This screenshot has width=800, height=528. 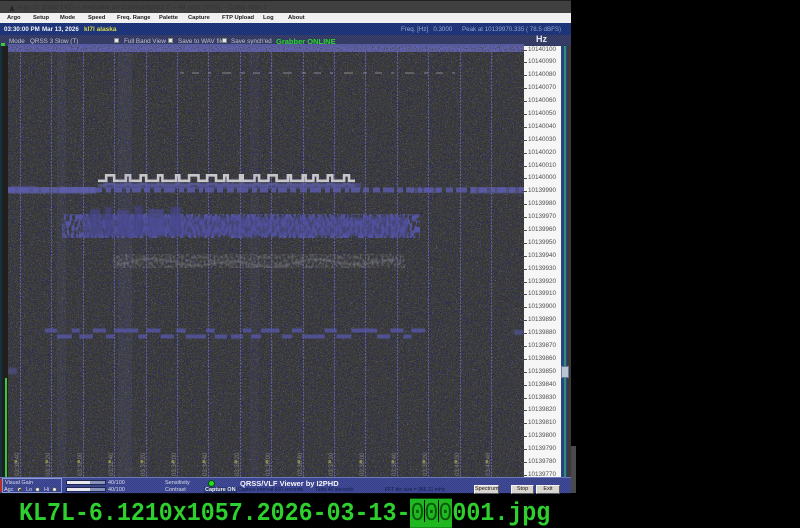 I want to click on svg-text: 03:33:20, so click(x=144, y=464).